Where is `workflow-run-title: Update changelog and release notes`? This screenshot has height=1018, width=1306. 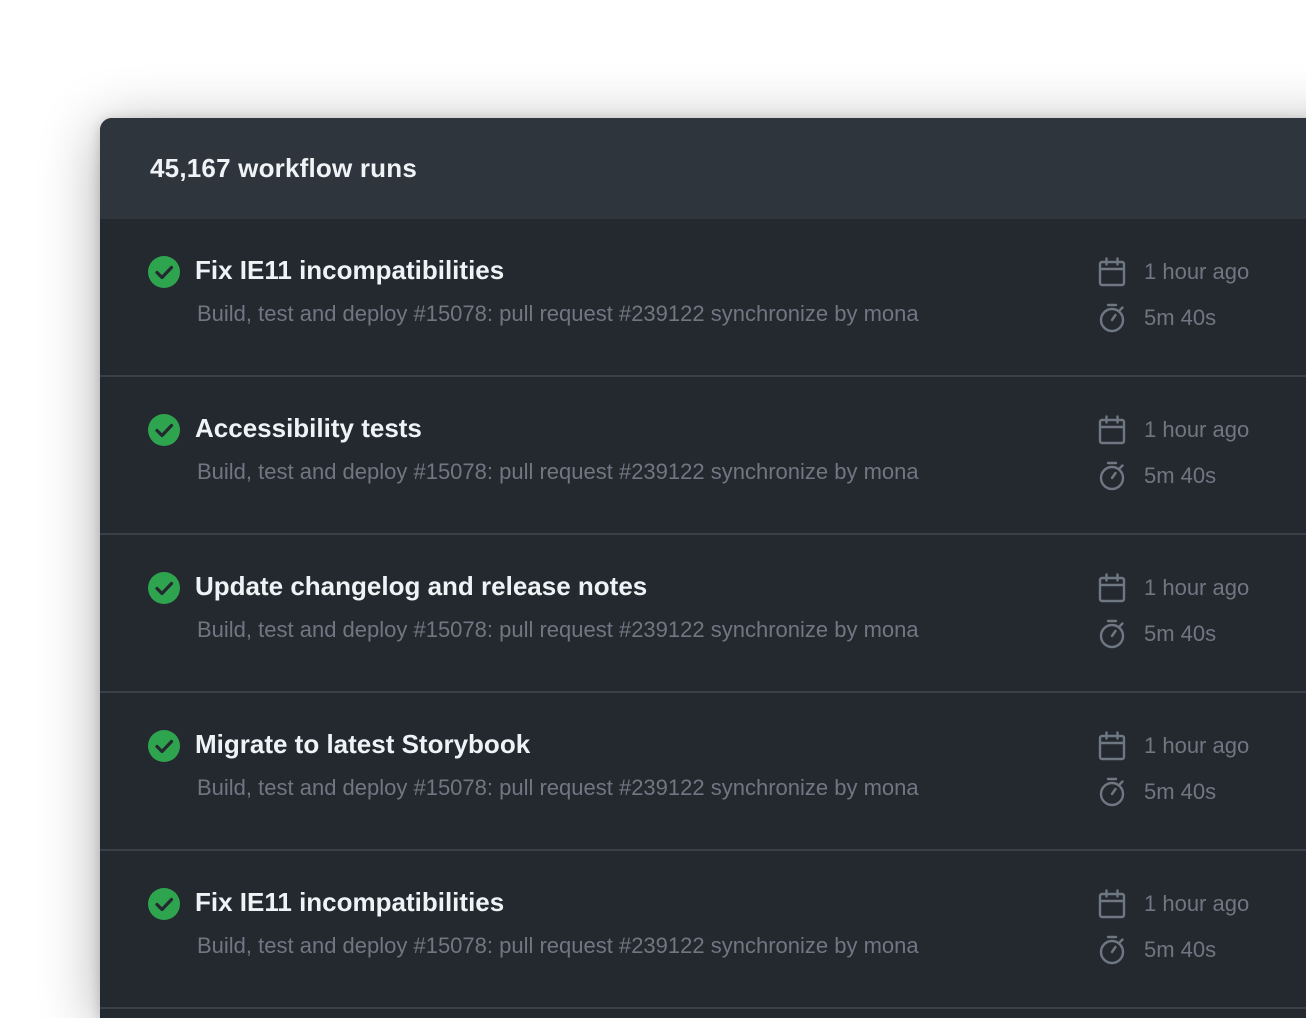 workflow-run-title: Update changelog and release notes is located at coordinates (421, 586).